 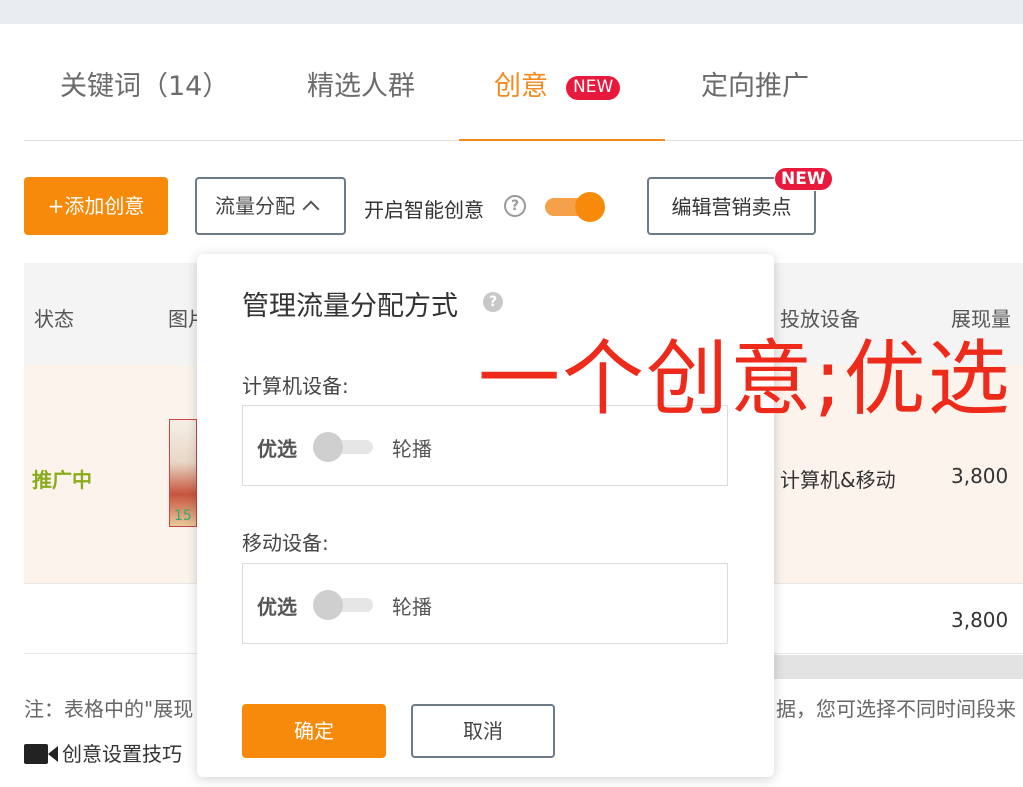 I want to click on table-note-continued: 据，您可选择不同时间段来, so click(x=896, y=709).